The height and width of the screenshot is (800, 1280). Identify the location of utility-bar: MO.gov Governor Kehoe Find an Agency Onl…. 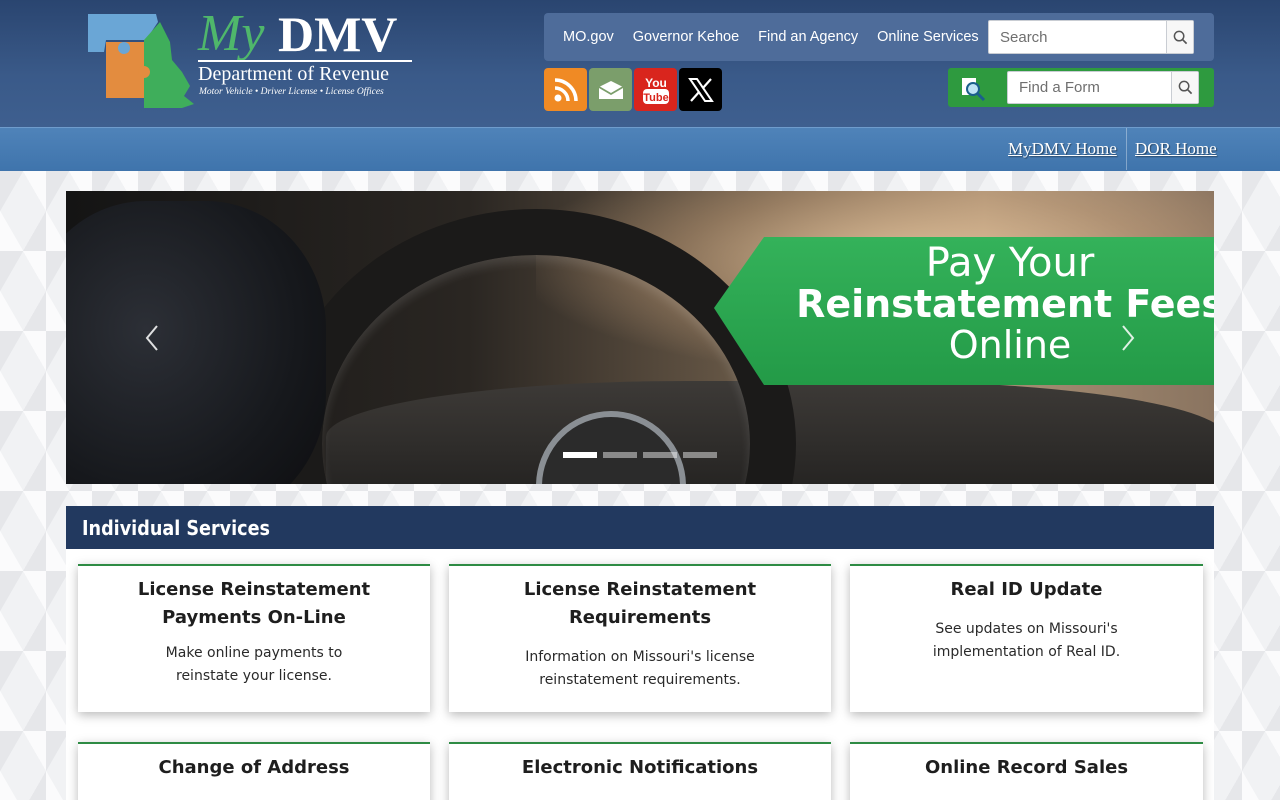
(879, 37).